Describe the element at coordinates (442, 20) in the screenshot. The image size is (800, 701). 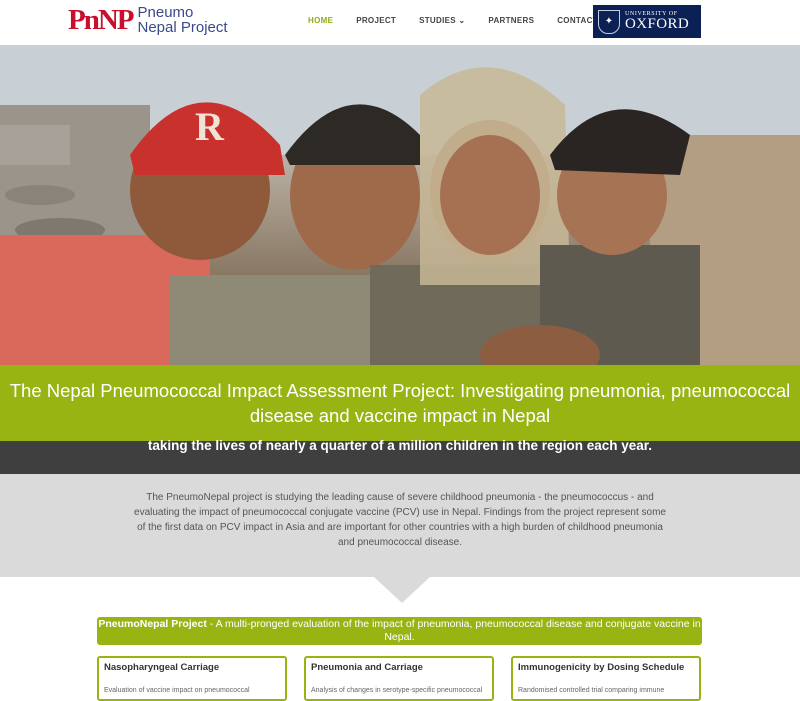
I see `nav-studies: STUDIES ⌄` at that location.